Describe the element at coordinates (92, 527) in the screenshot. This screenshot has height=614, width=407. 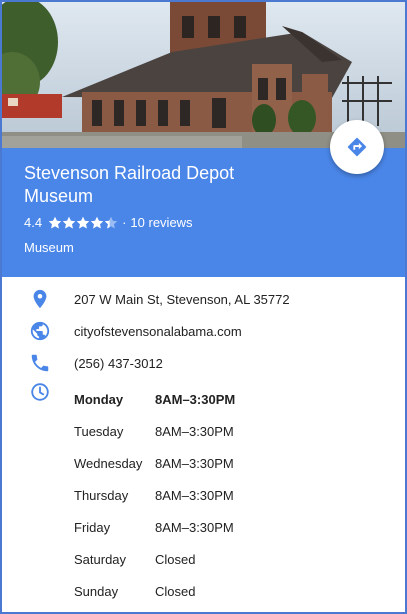
I see `hours-day: Friday` at that location.